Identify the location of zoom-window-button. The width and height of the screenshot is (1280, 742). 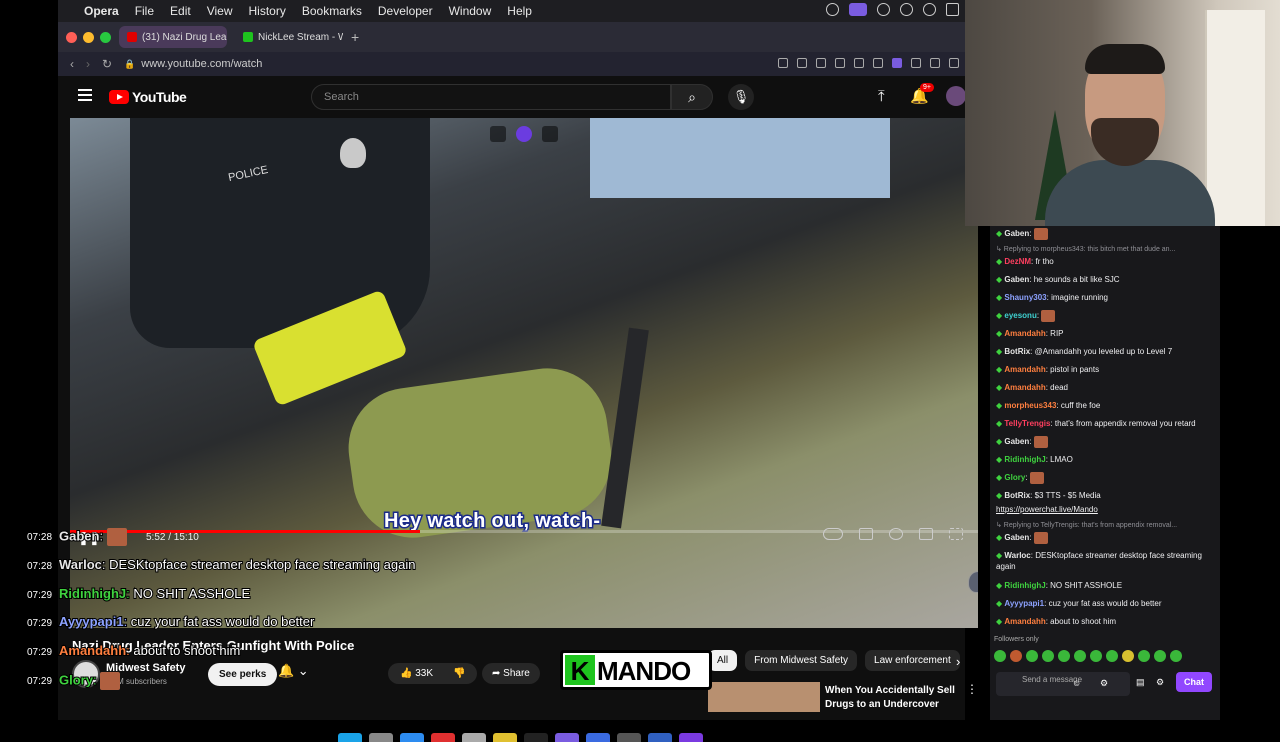
(105, 37).